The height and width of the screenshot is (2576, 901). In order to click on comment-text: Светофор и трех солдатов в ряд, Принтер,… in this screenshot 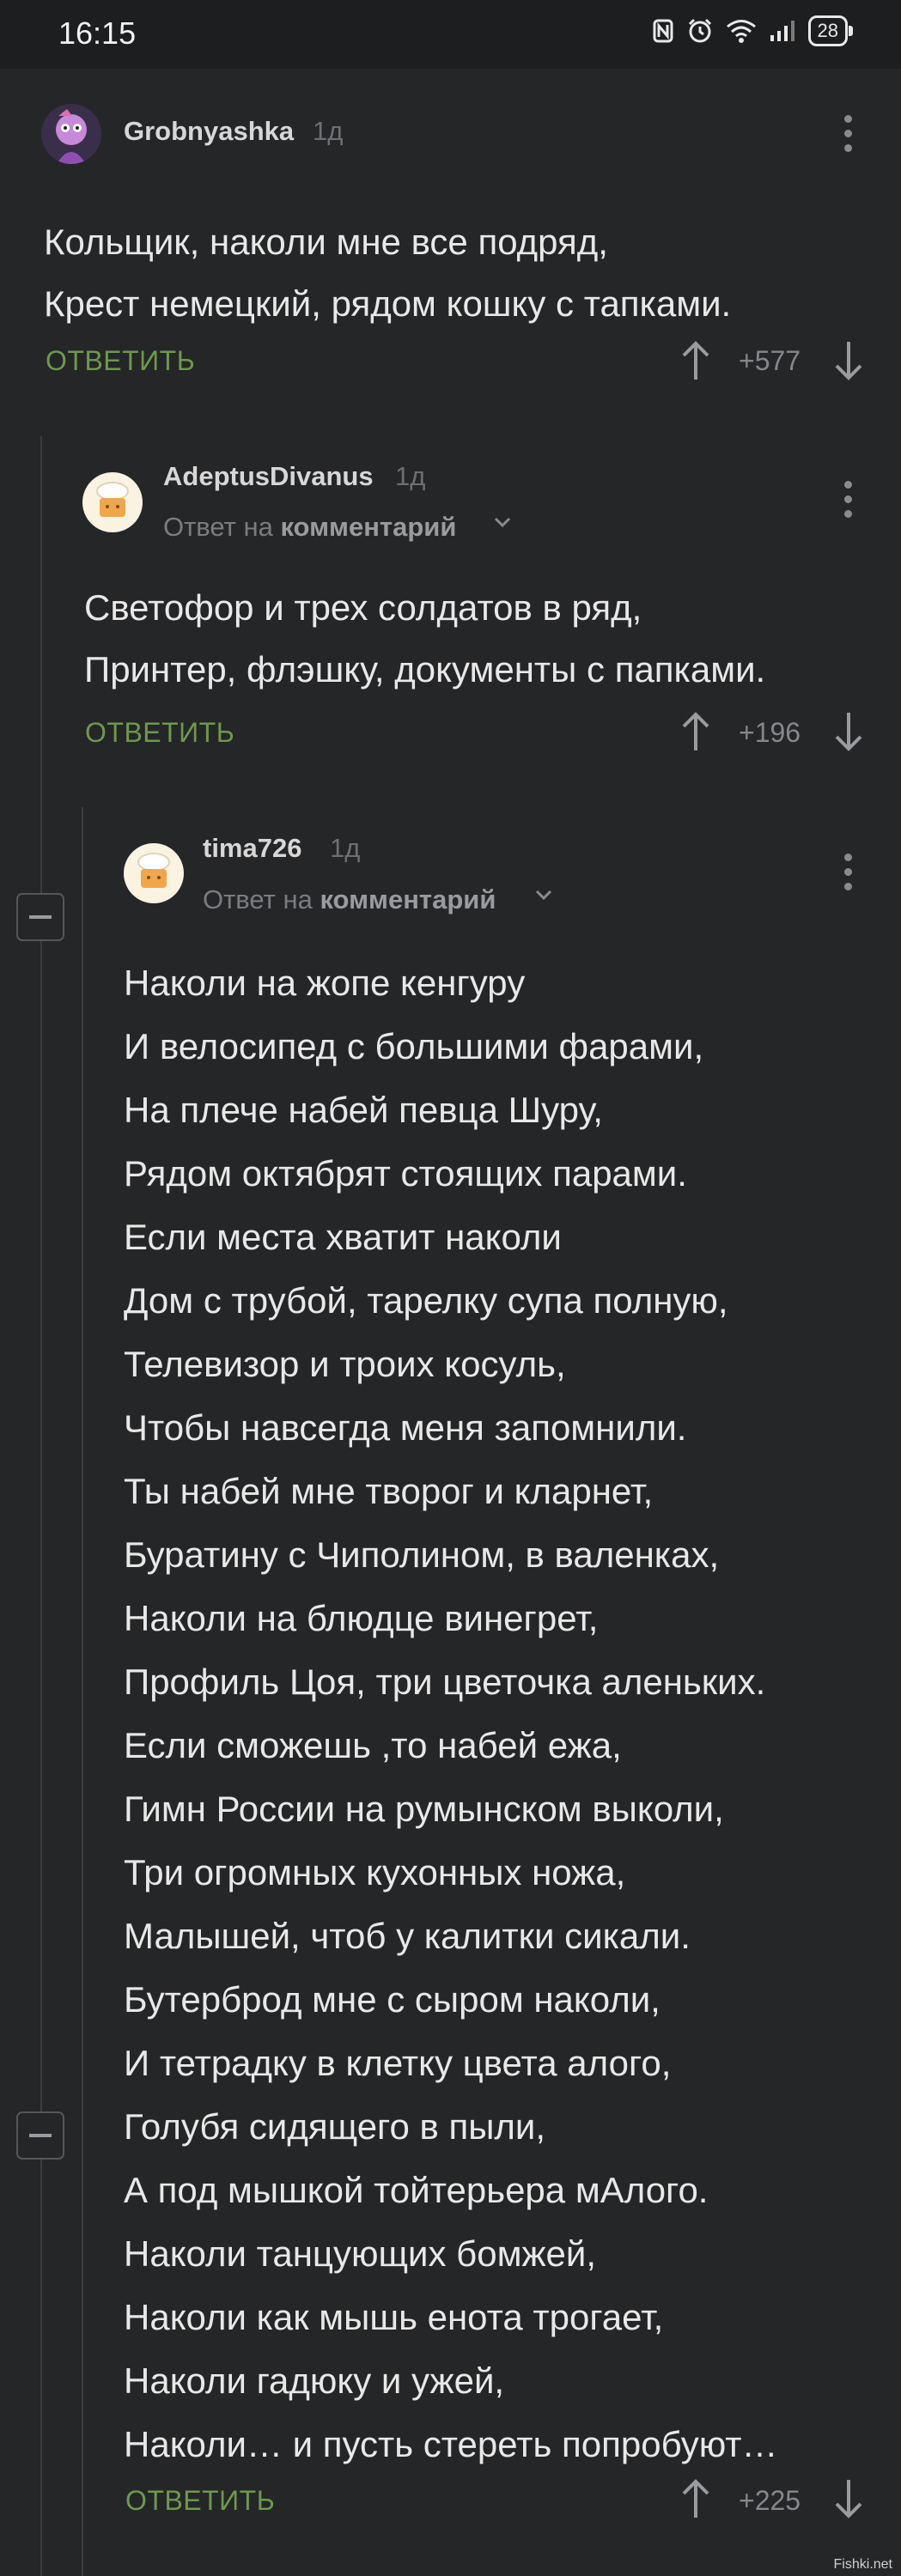, I will do `click(425, 638)`.